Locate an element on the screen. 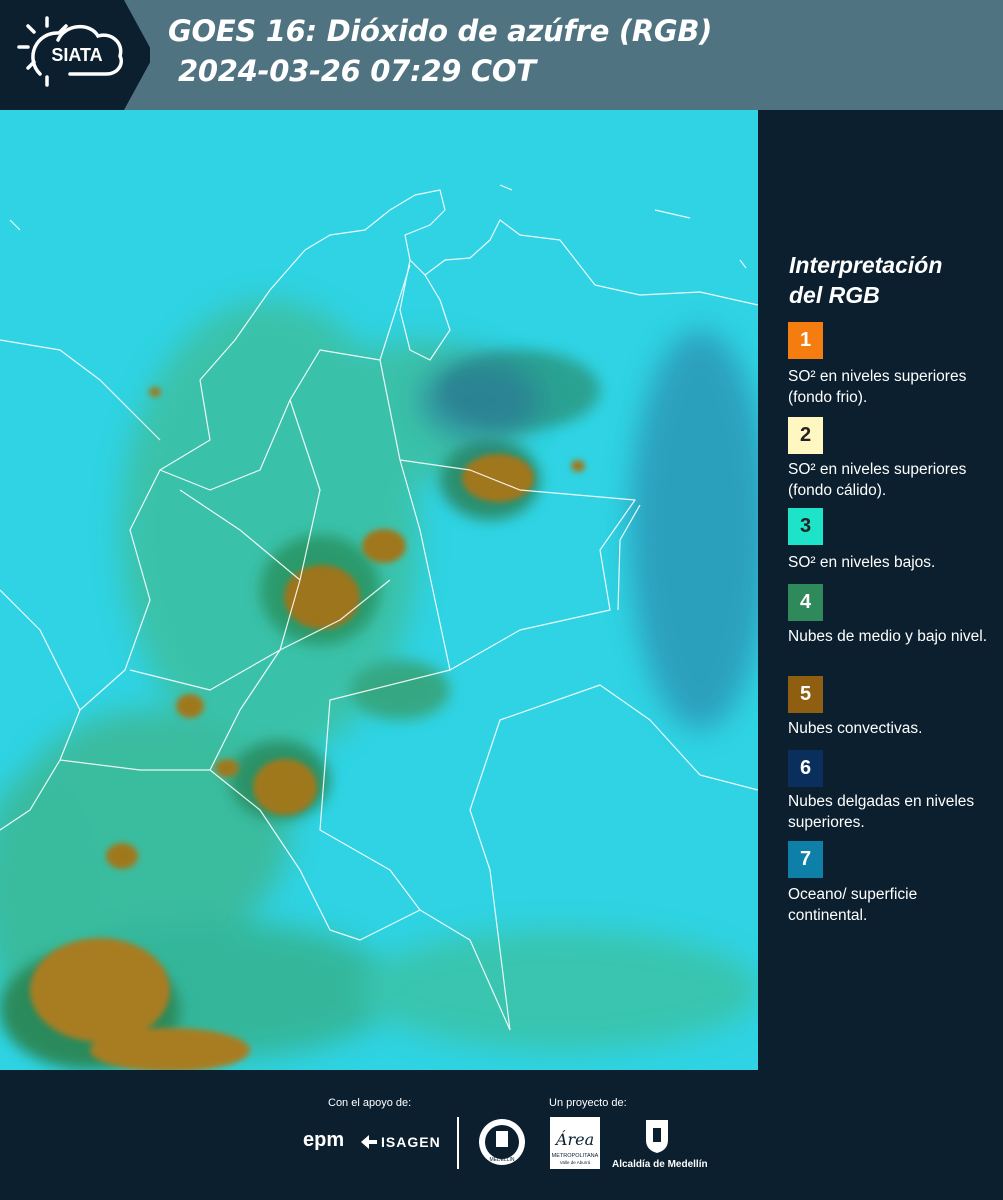 This screenshot has width=1003, height=1200. legend-title-line2: del RGB is located at coordinates (834, 295).